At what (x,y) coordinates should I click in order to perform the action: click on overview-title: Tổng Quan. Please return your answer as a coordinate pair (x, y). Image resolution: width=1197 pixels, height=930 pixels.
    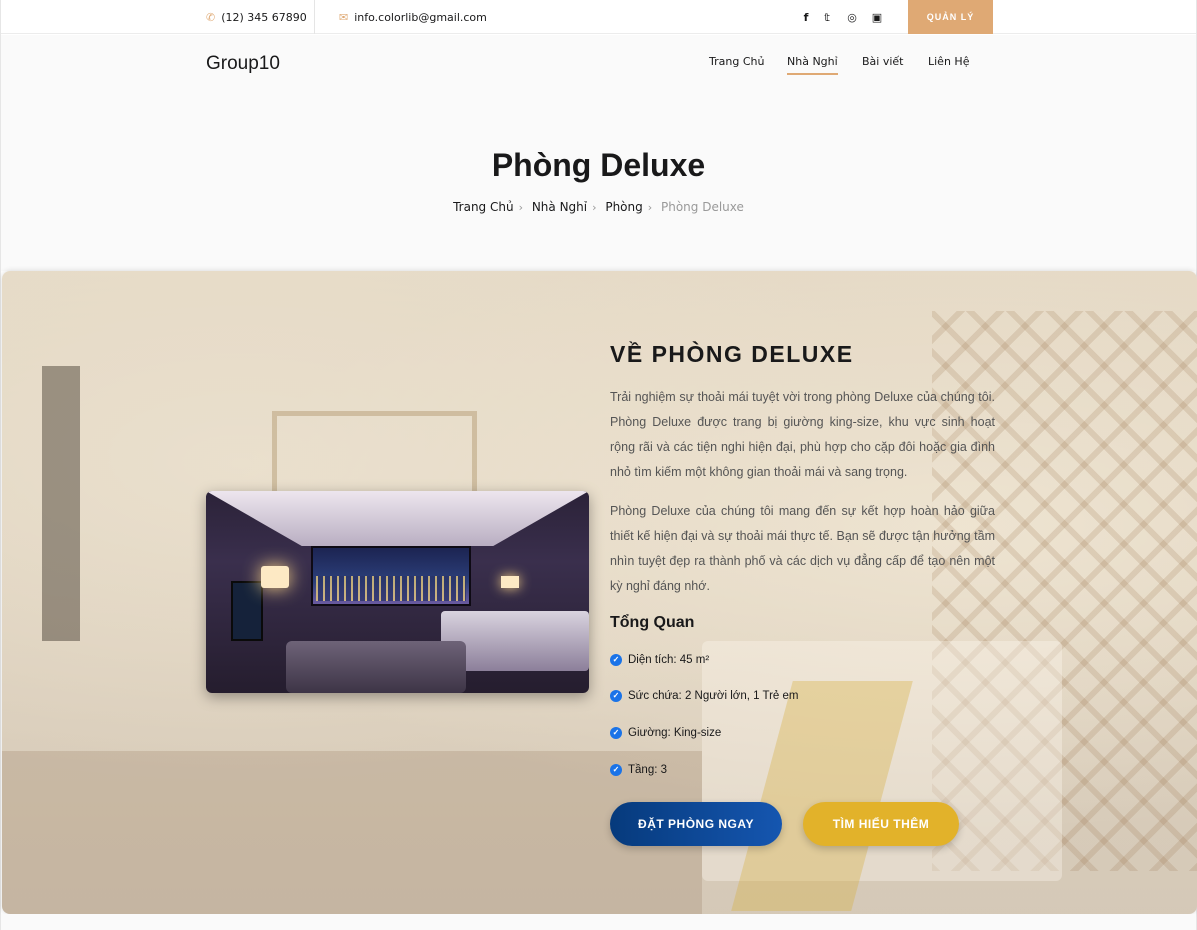
    Looking at the image, I should click on (652, 622).